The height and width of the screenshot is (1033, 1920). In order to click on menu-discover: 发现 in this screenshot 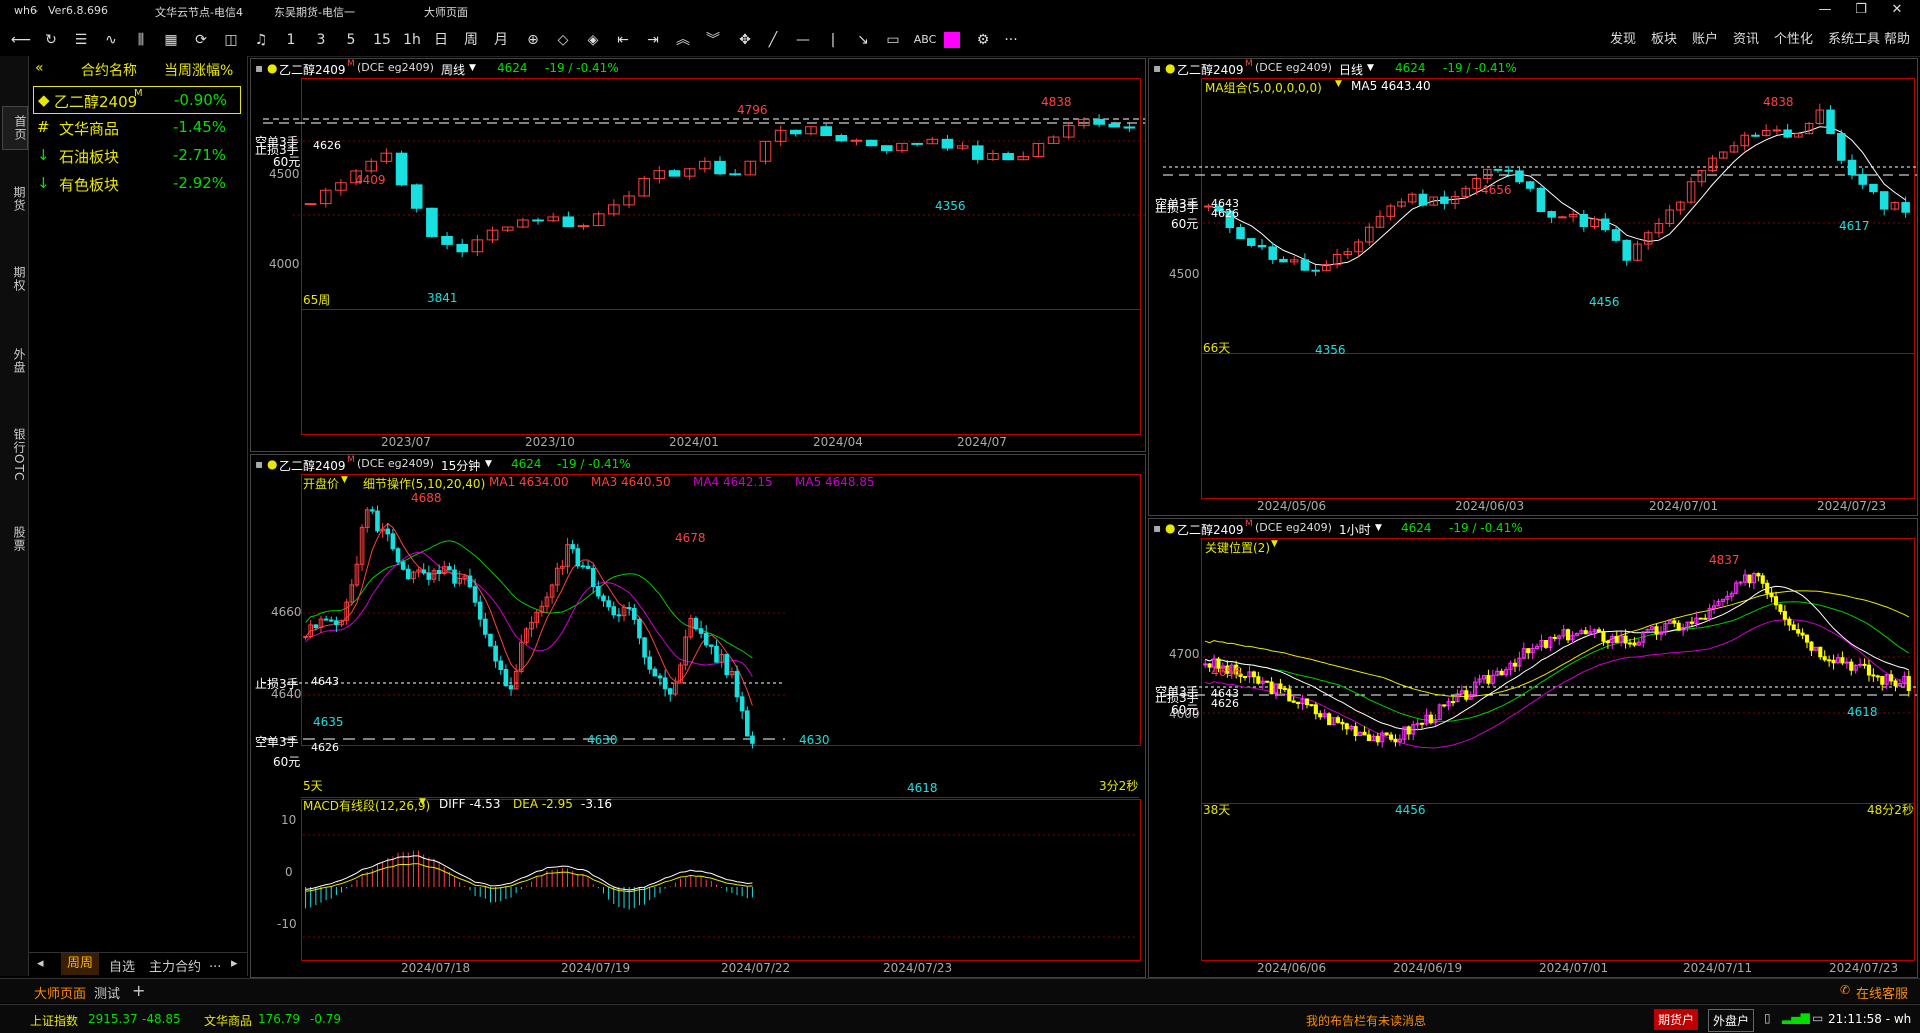, I will do `click(1623, 40)`.